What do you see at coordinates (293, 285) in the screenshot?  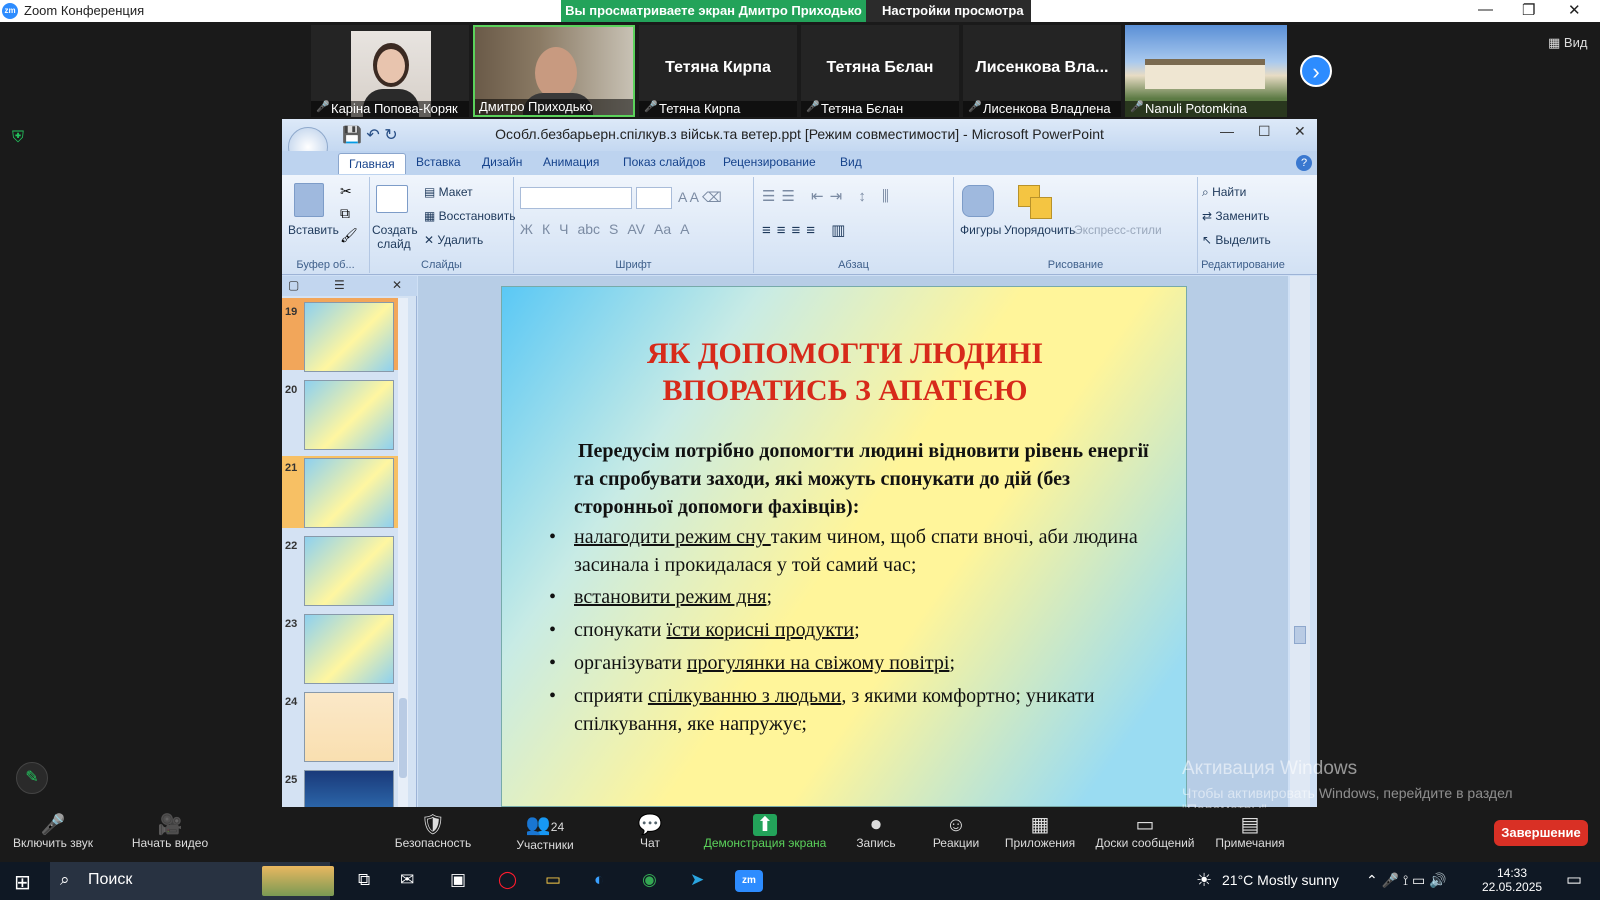 I see `slides-tab-icon: ▢` at bounding box center [293, 285].